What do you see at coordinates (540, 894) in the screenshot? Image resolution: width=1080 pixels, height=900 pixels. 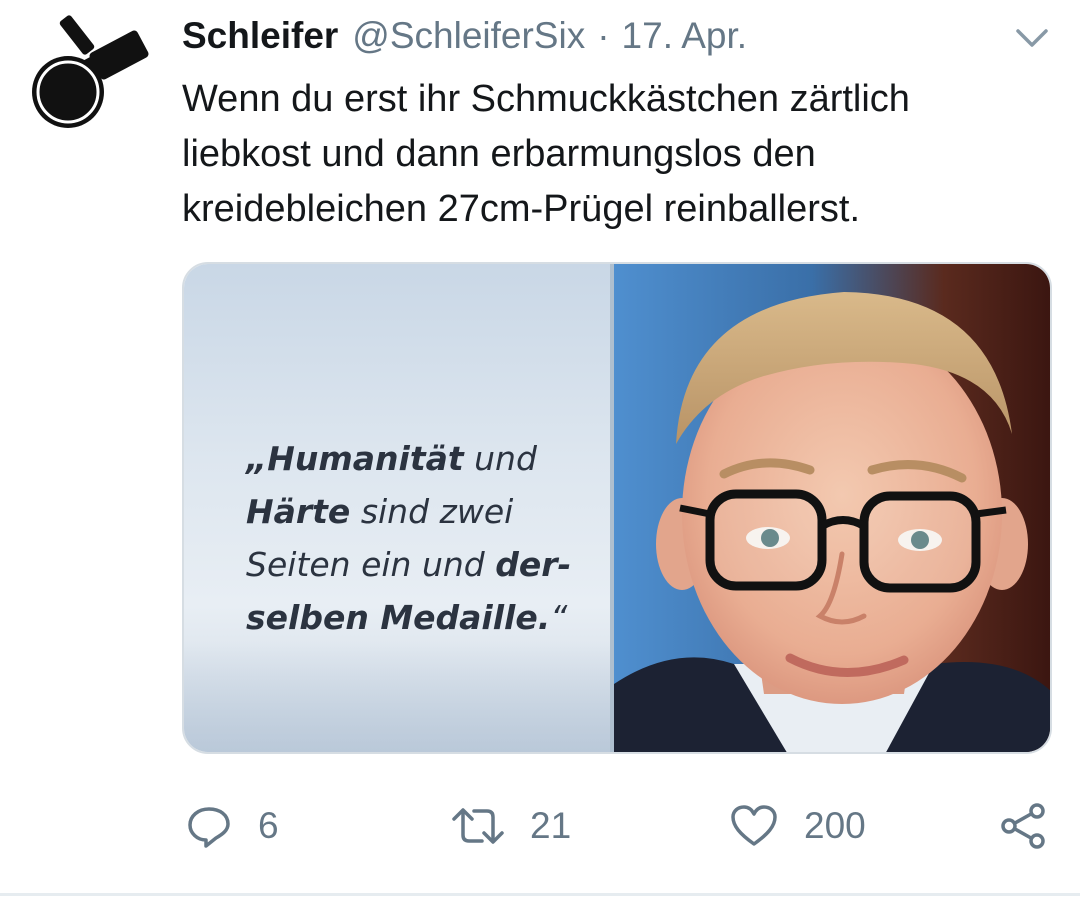 I see `divider` at bounding box center [540, 894].